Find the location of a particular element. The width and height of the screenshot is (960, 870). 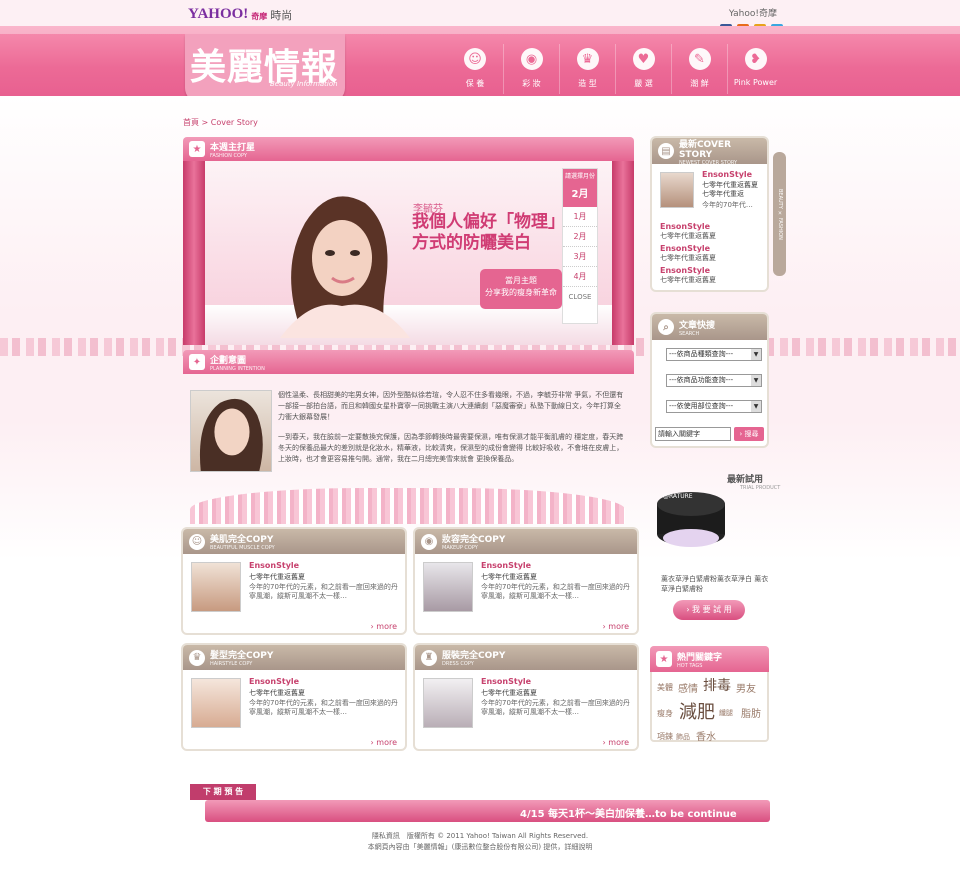

nav-pink-power: ❥ Pink Power is located at coordinates (755, 69).